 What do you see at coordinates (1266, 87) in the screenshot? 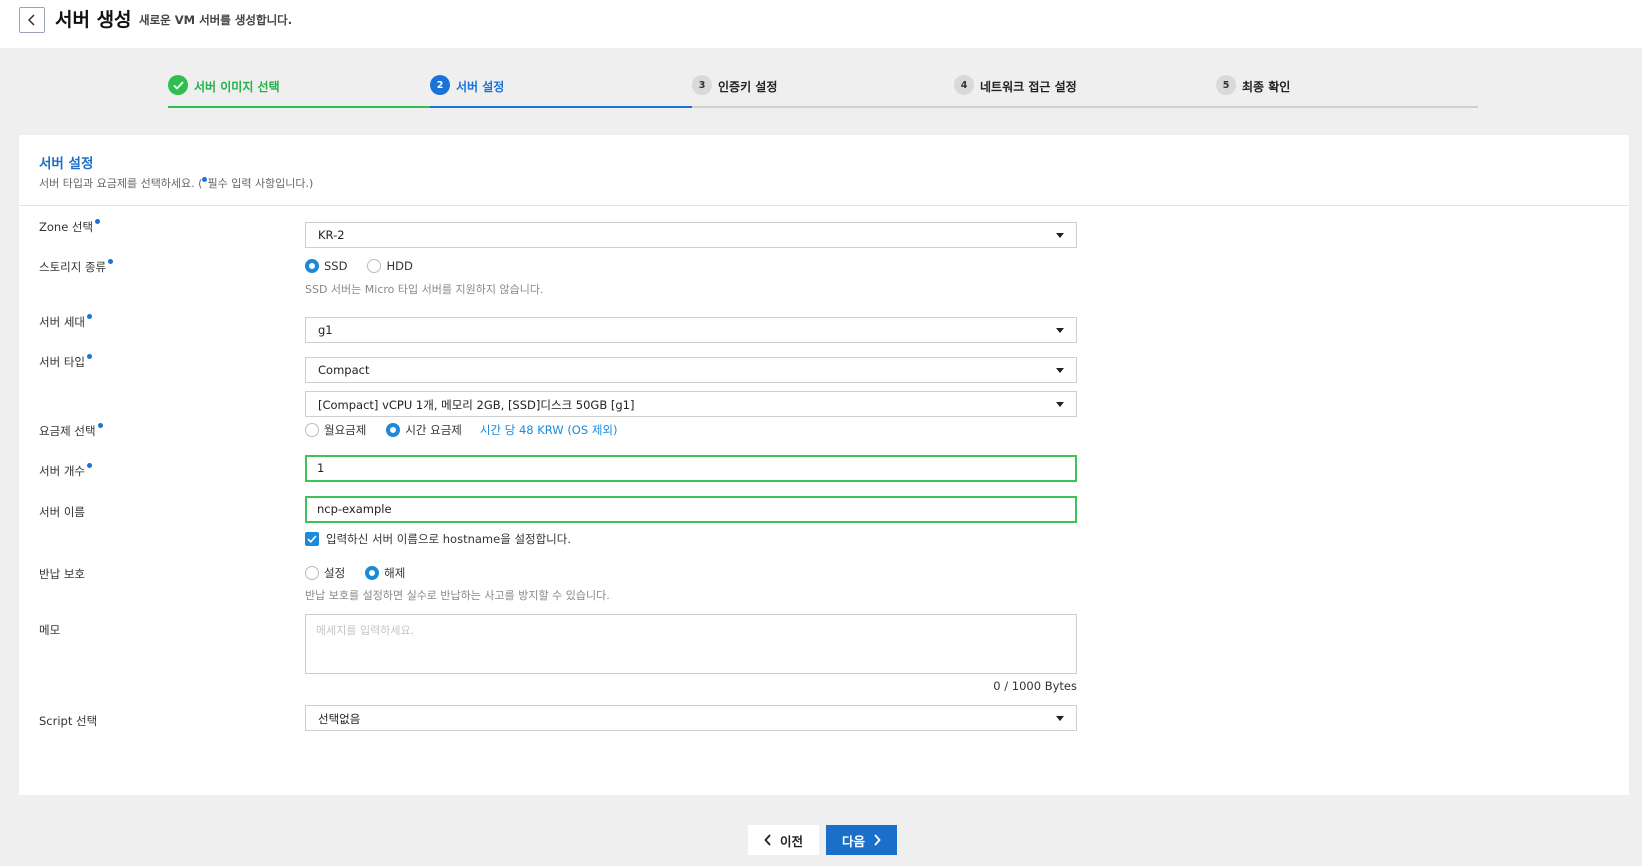
I see `step-label: 최종 확인` at bounding box center [1266, 87].